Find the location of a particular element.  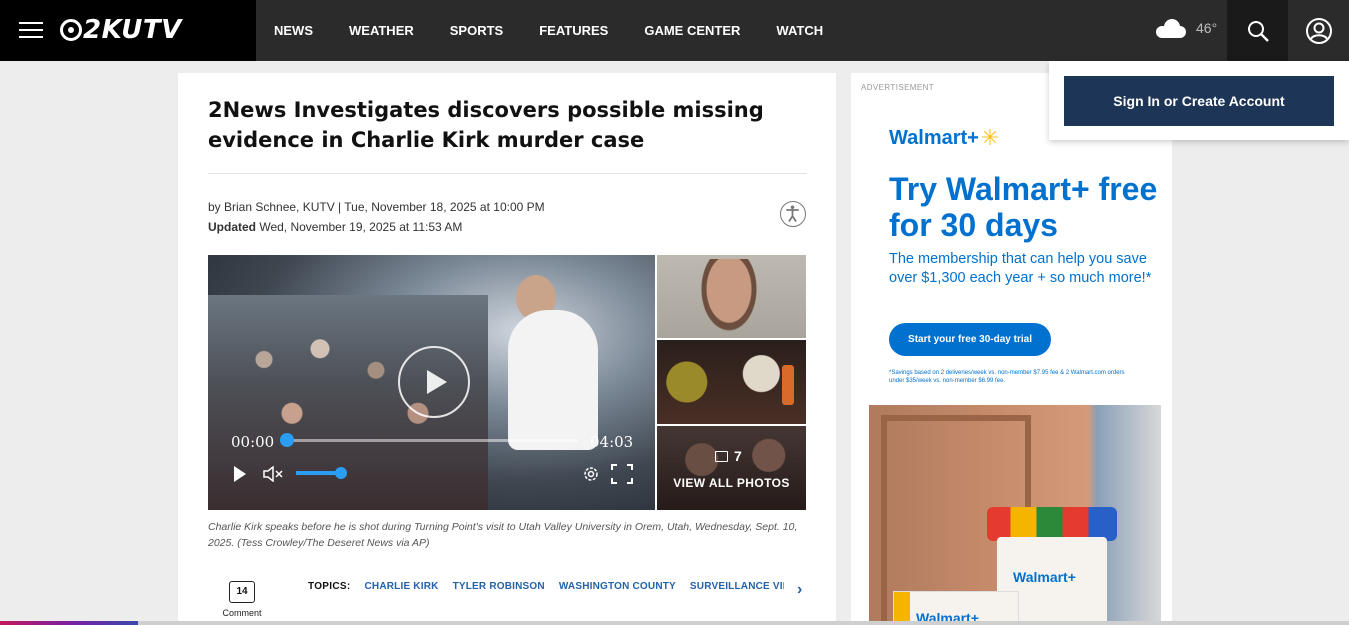

sign-in-button: Sign In or Create Account is located at coordinates (1199, 101).